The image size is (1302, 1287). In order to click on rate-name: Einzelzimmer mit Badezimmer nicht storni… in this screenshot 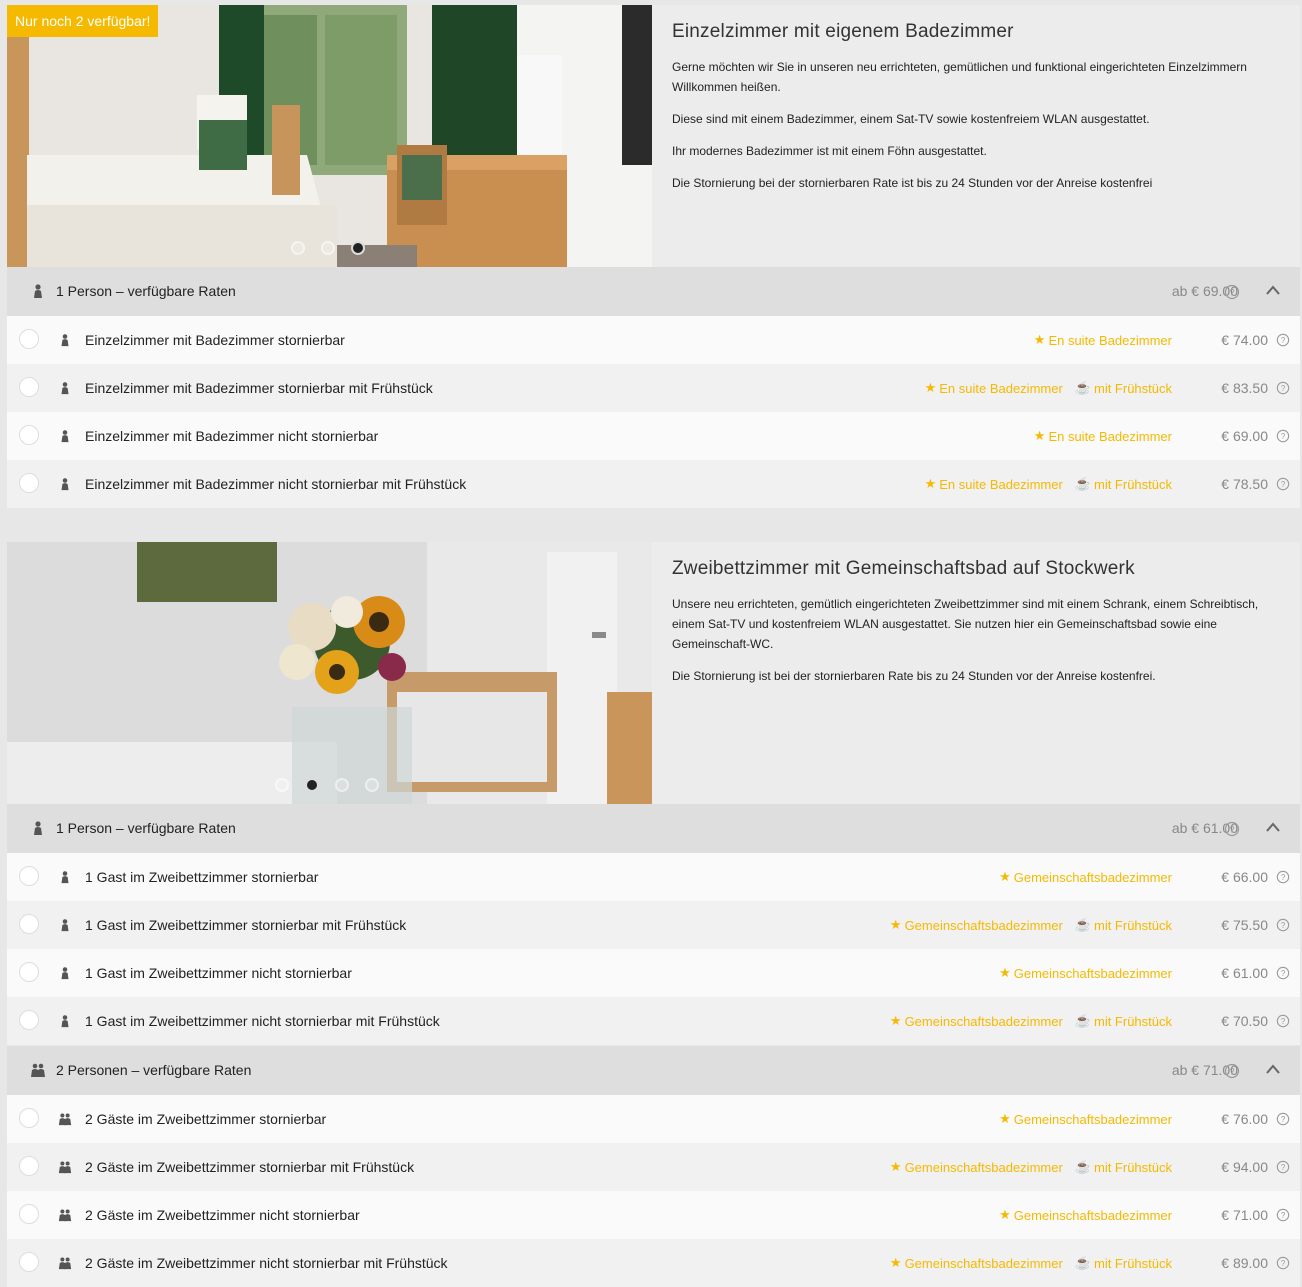, I will do `click(276, 484)`.